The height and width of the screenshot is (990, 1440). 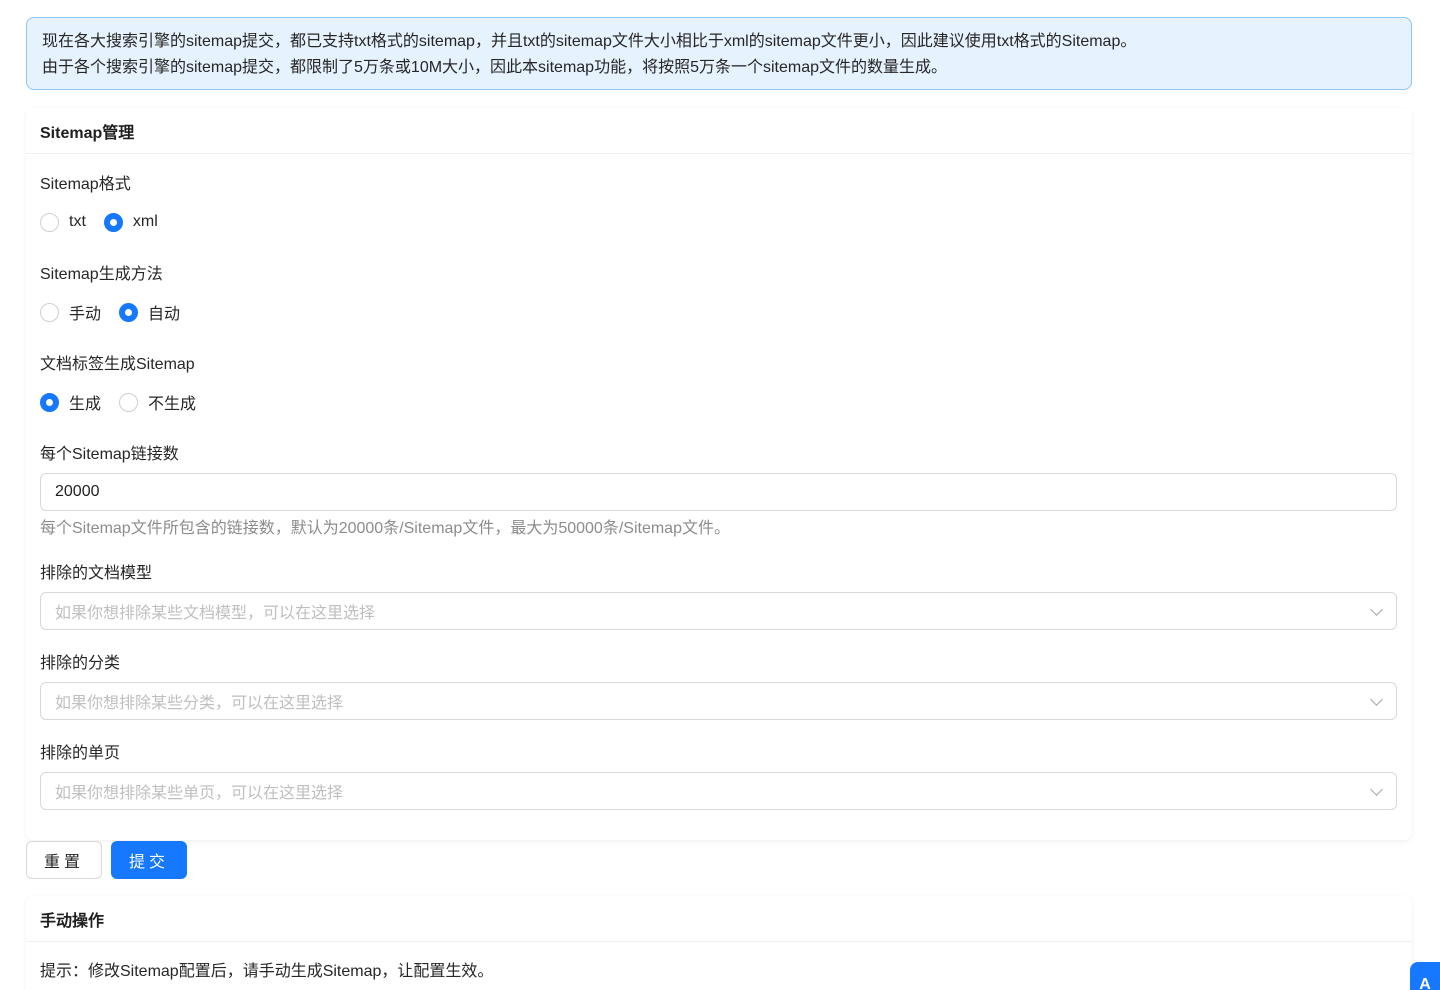 What do you see at coordinates (1425, 976) in the screenshot?
I see `floating-action-button: A` at bounding box center [1425, 976].